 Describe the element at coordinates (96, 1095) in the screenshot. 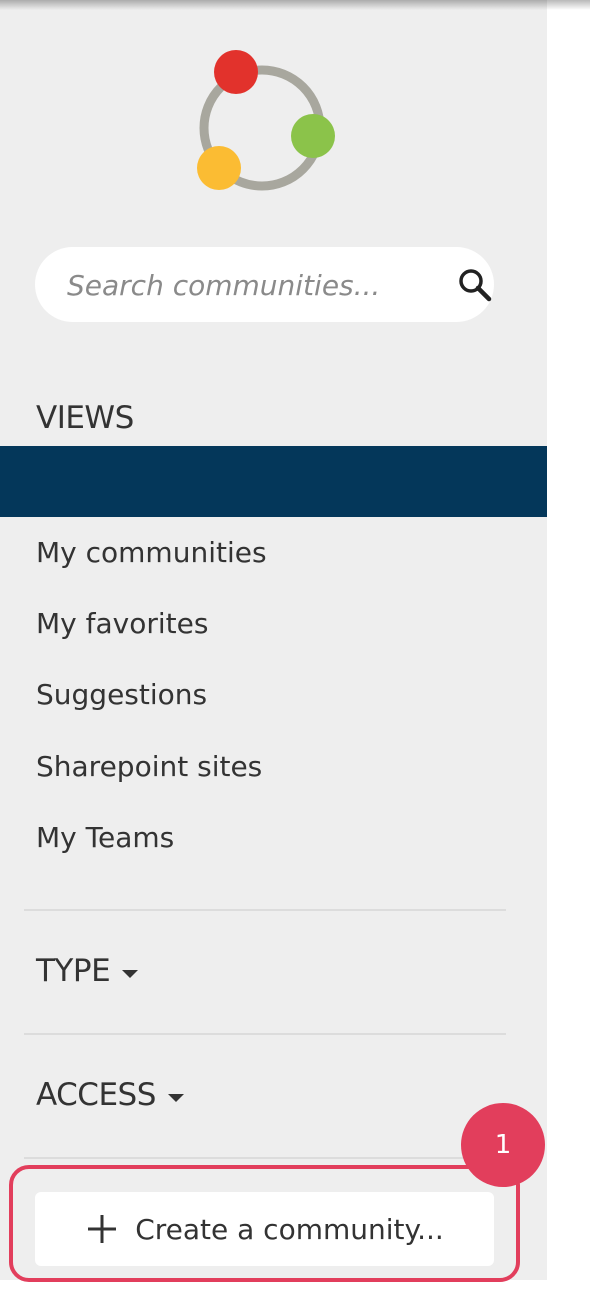

I see `access-filter-label: ACCESS` at that location.